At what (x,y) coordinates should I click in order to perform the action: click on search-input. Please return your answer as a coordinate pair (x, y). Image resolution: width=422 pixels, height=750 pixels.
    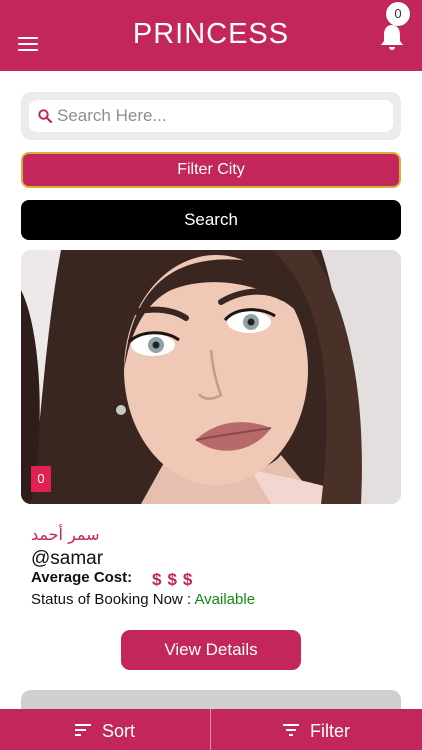
    Looking at the image, I should click on (222, 116).